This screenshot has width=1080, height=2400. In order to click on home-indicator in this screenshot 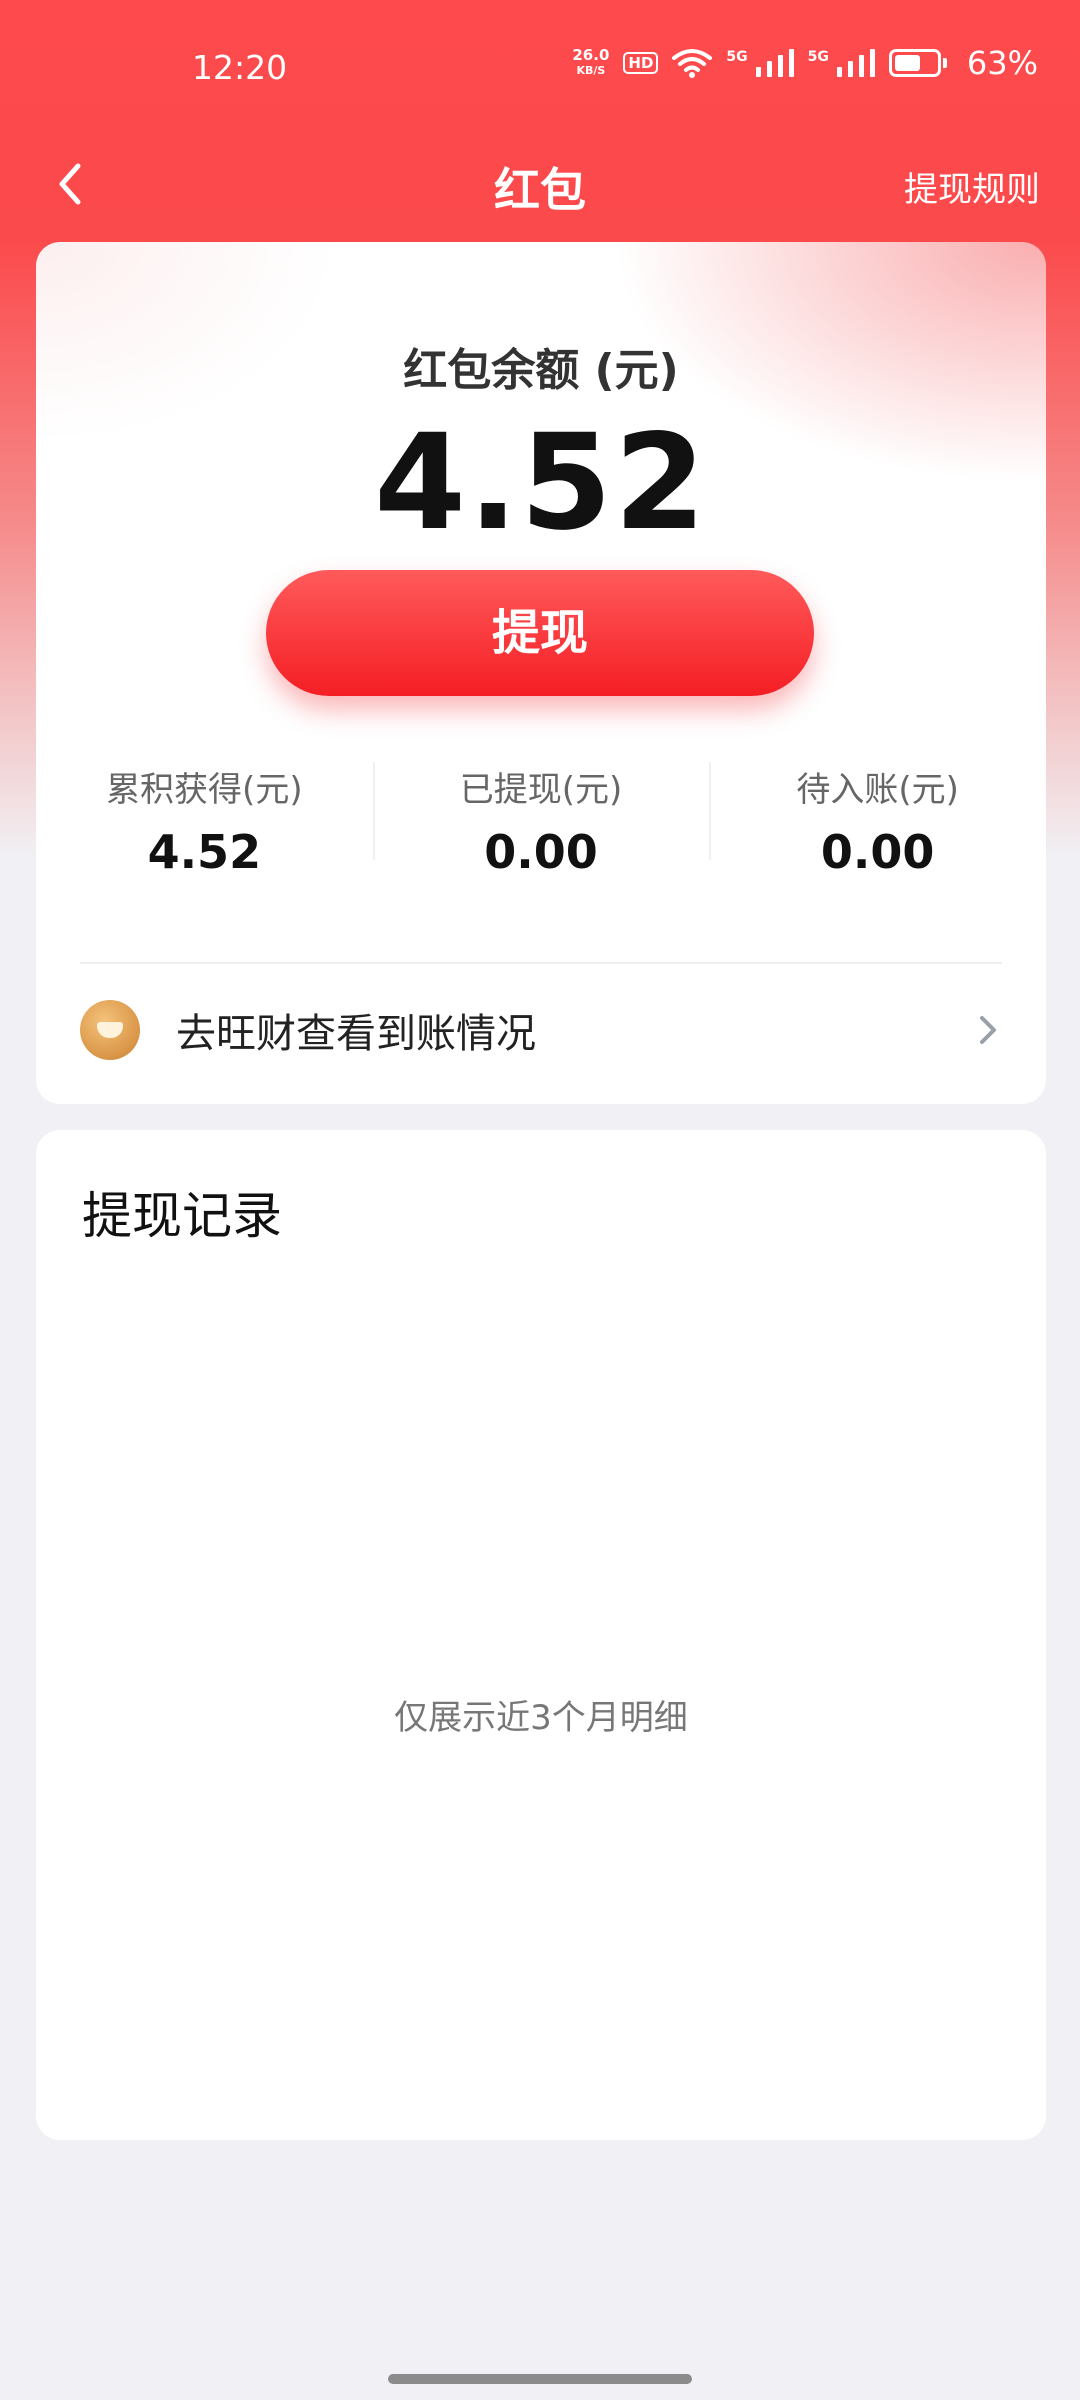, I will do `click(540, 2379)`.